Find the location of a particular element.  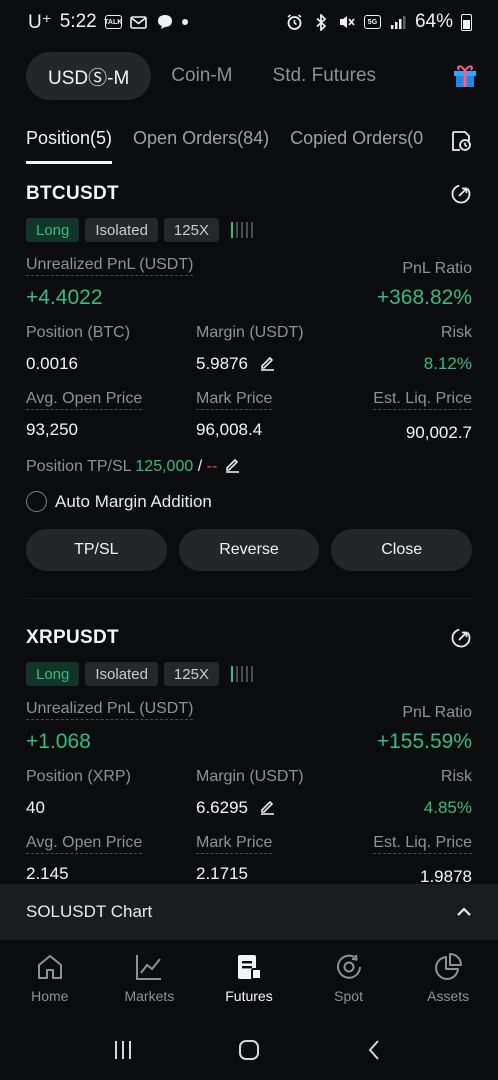

position-tpsl: Position TP/SL 125,000 / -- is located at coordinates (249, 466).